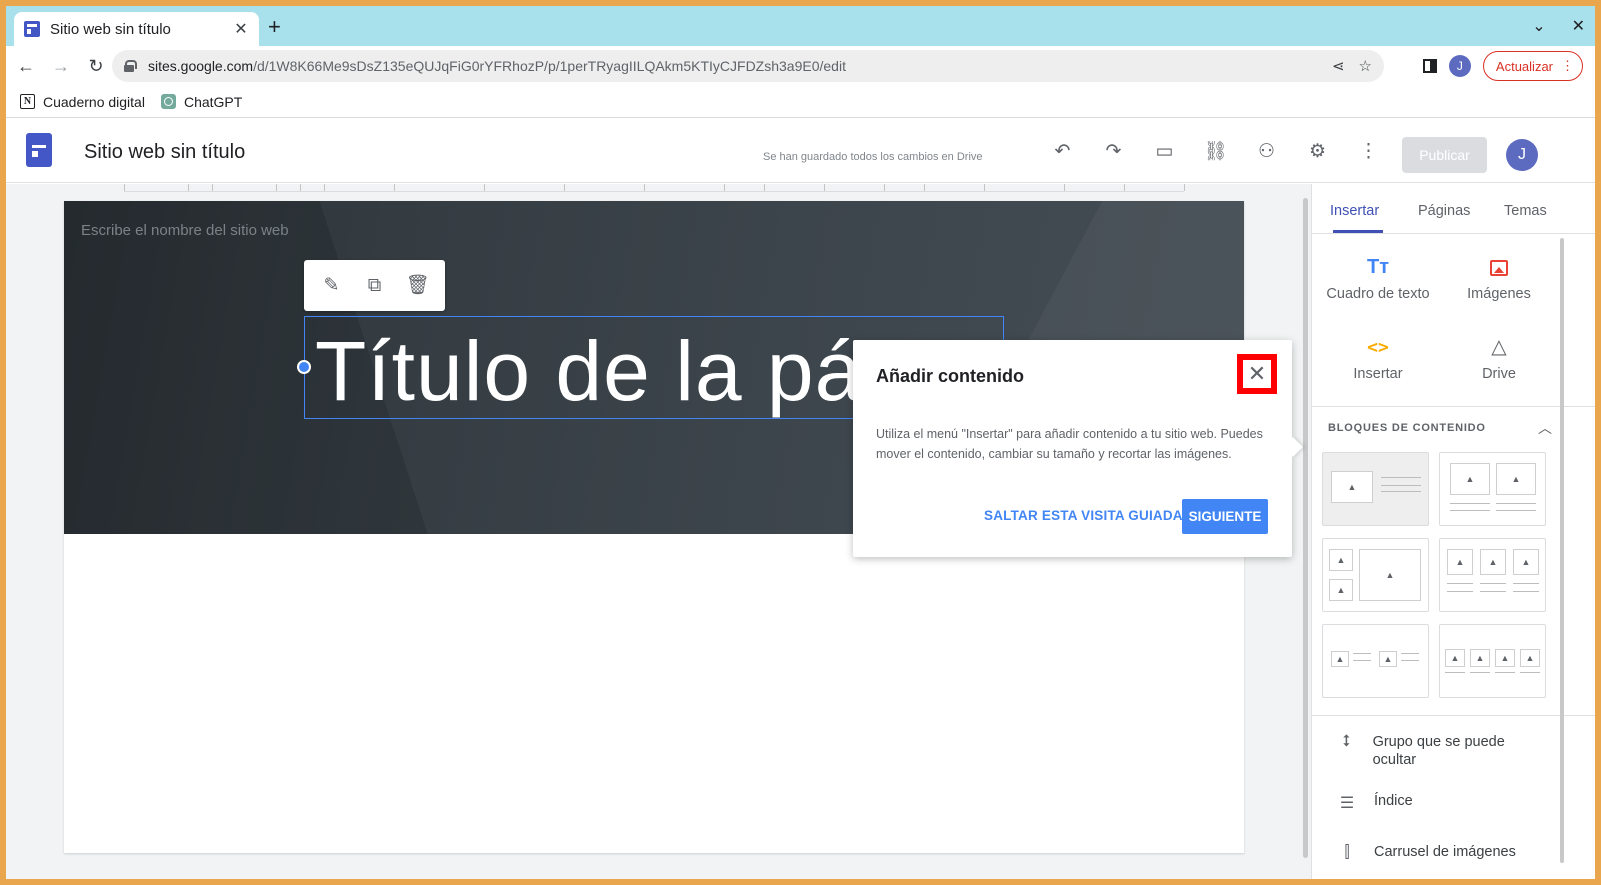 Image resolution: width=1601 pixels, height=885 pixels. I want to click on bookmark-chatgpt: ChatGPT, so click(201, 101).